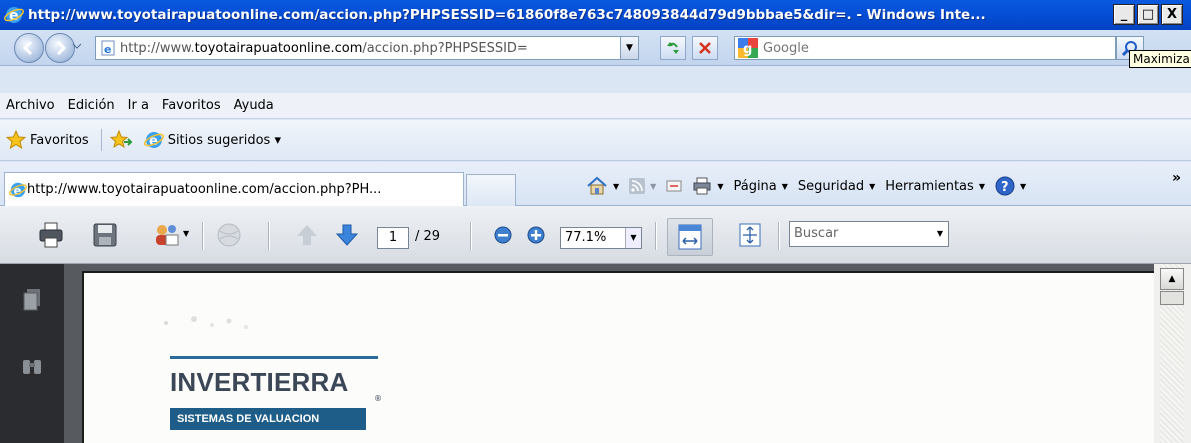 The image size is (1191, 443). I want to click on close-icon: X, so click(1172, 14).